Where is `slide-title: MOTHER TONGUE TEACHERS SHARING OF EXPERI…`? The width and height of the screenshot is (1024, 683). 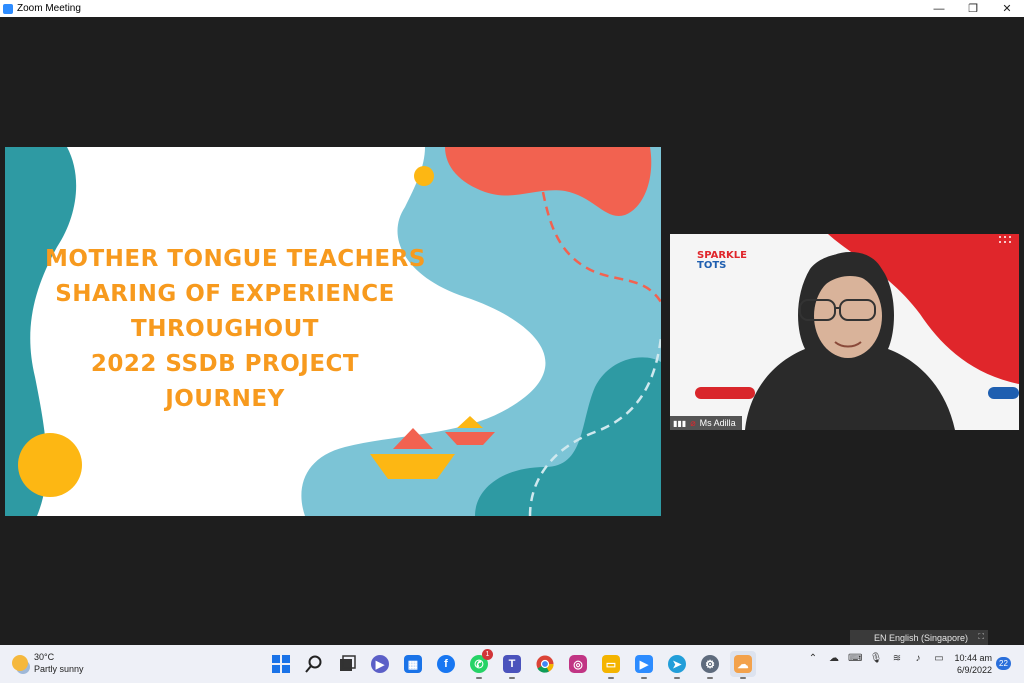 slide-title: MOTHER TONGUE TEACHERS SHARING OF EXPERI… is located at coordinates (235, 329).